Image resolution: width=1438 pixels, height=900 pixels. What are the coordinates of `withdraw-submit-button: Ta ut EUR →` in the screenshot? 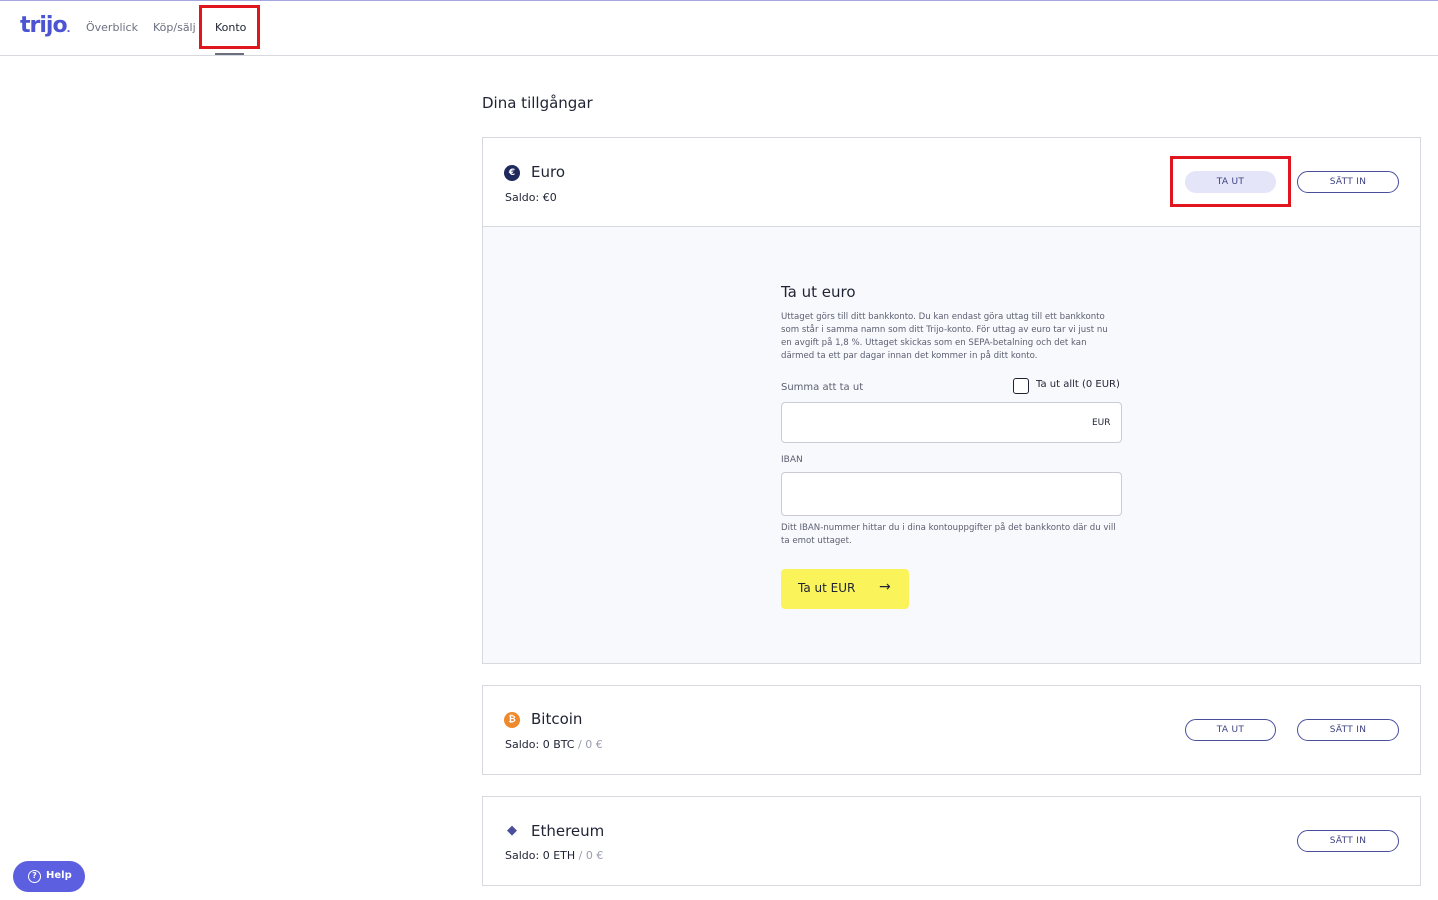 It's located at (845, 589).